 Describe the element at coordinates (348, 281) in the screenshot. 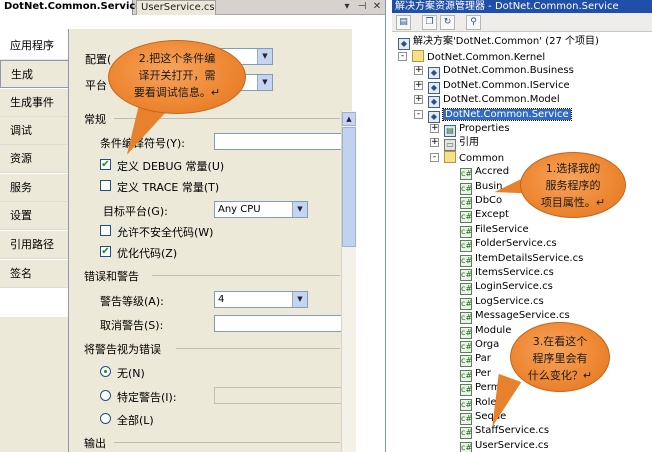

I see `settings-vertical-scrollbar: ▲` at that location.